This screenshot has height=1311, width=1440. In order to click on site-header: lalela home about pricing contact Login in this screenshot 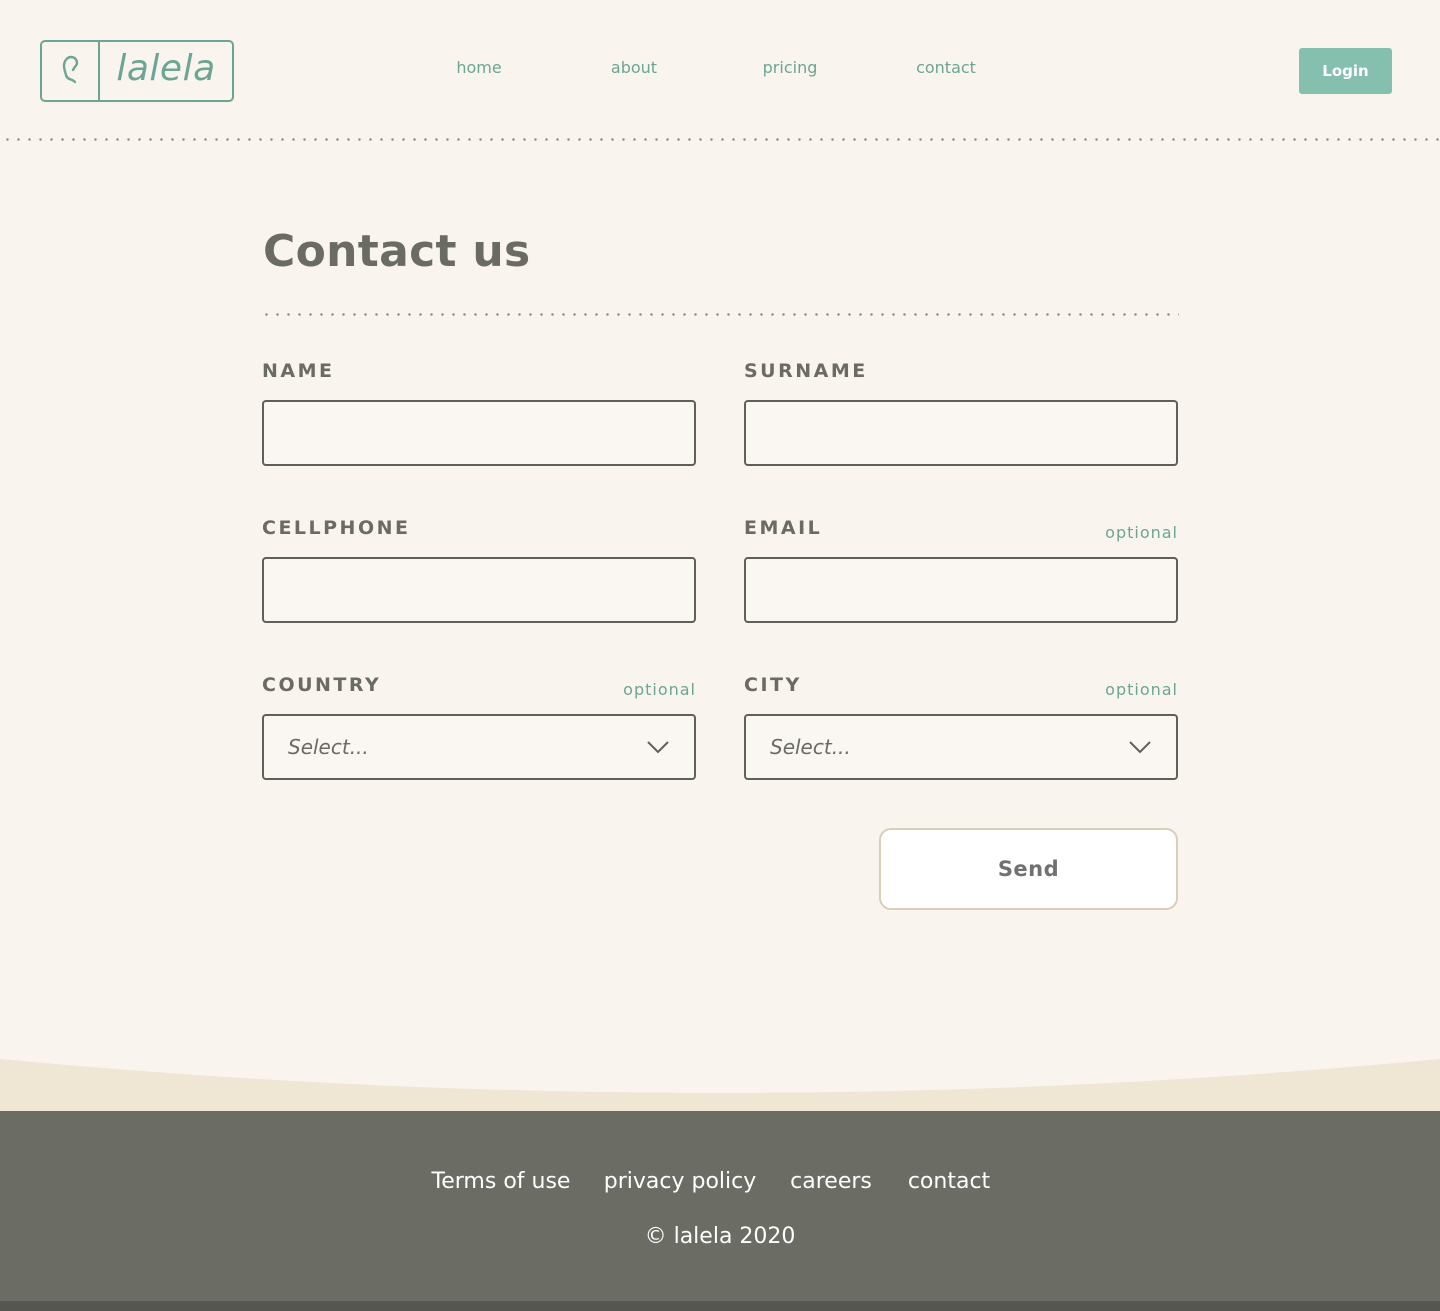, I will do `click(720, 70)`.